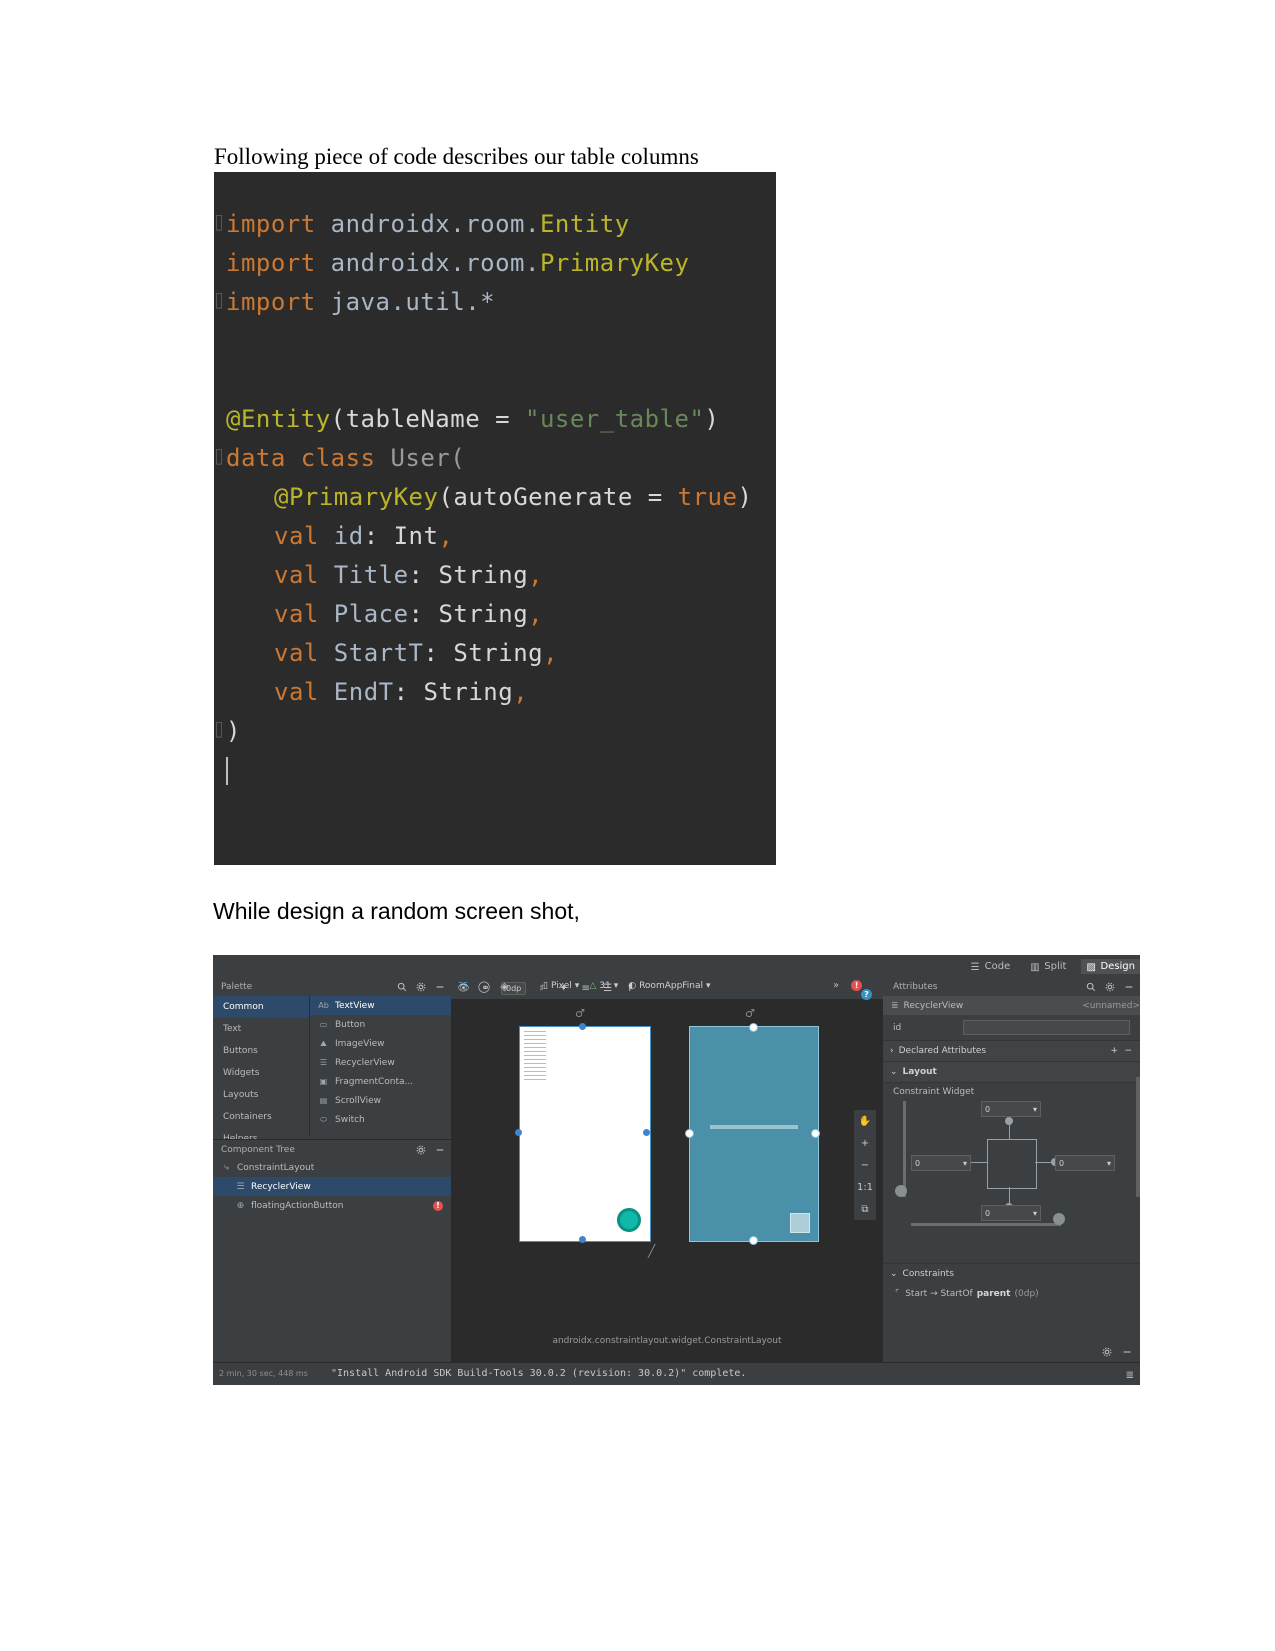  I want to click on horizontal-bias-handle, so click(1059, 1219).